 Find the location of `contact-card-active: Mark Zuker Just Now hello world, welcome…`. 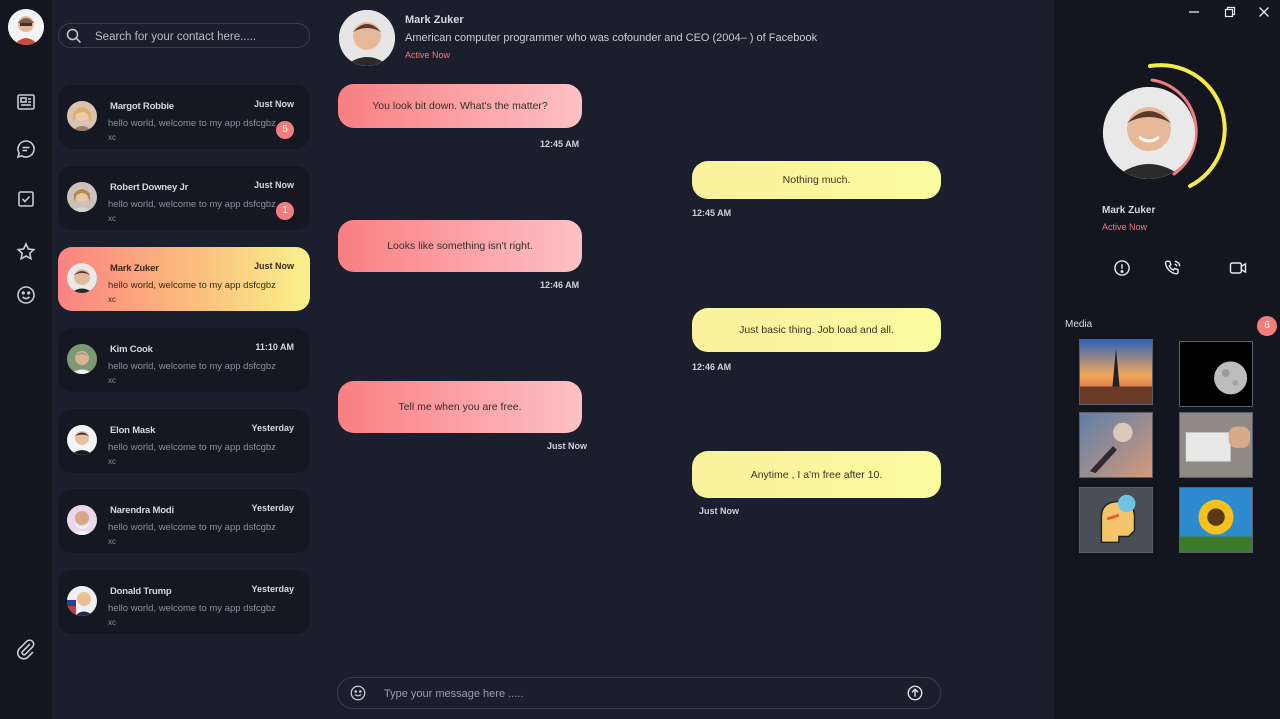

contact-card-active: Mark Zuker Just Now hello world, welcome… is located at coordinates (184, 279).